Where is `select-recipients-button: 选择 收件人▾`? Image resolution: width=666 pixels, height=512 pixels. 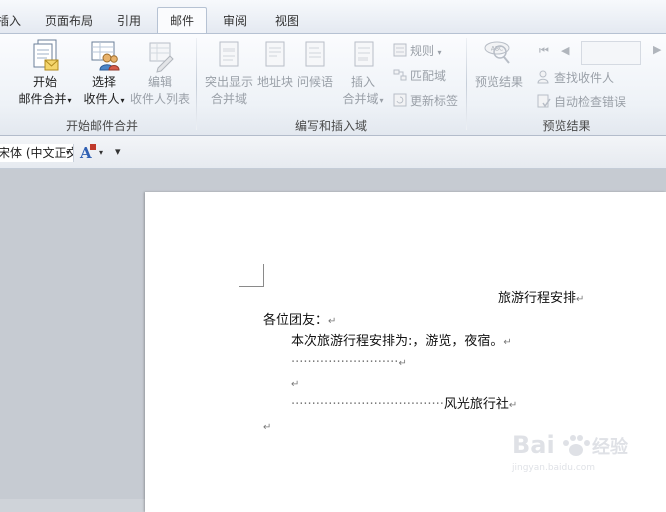
select-recipients-button: 选择 收件人▾ is located at coordinates (104, 73).